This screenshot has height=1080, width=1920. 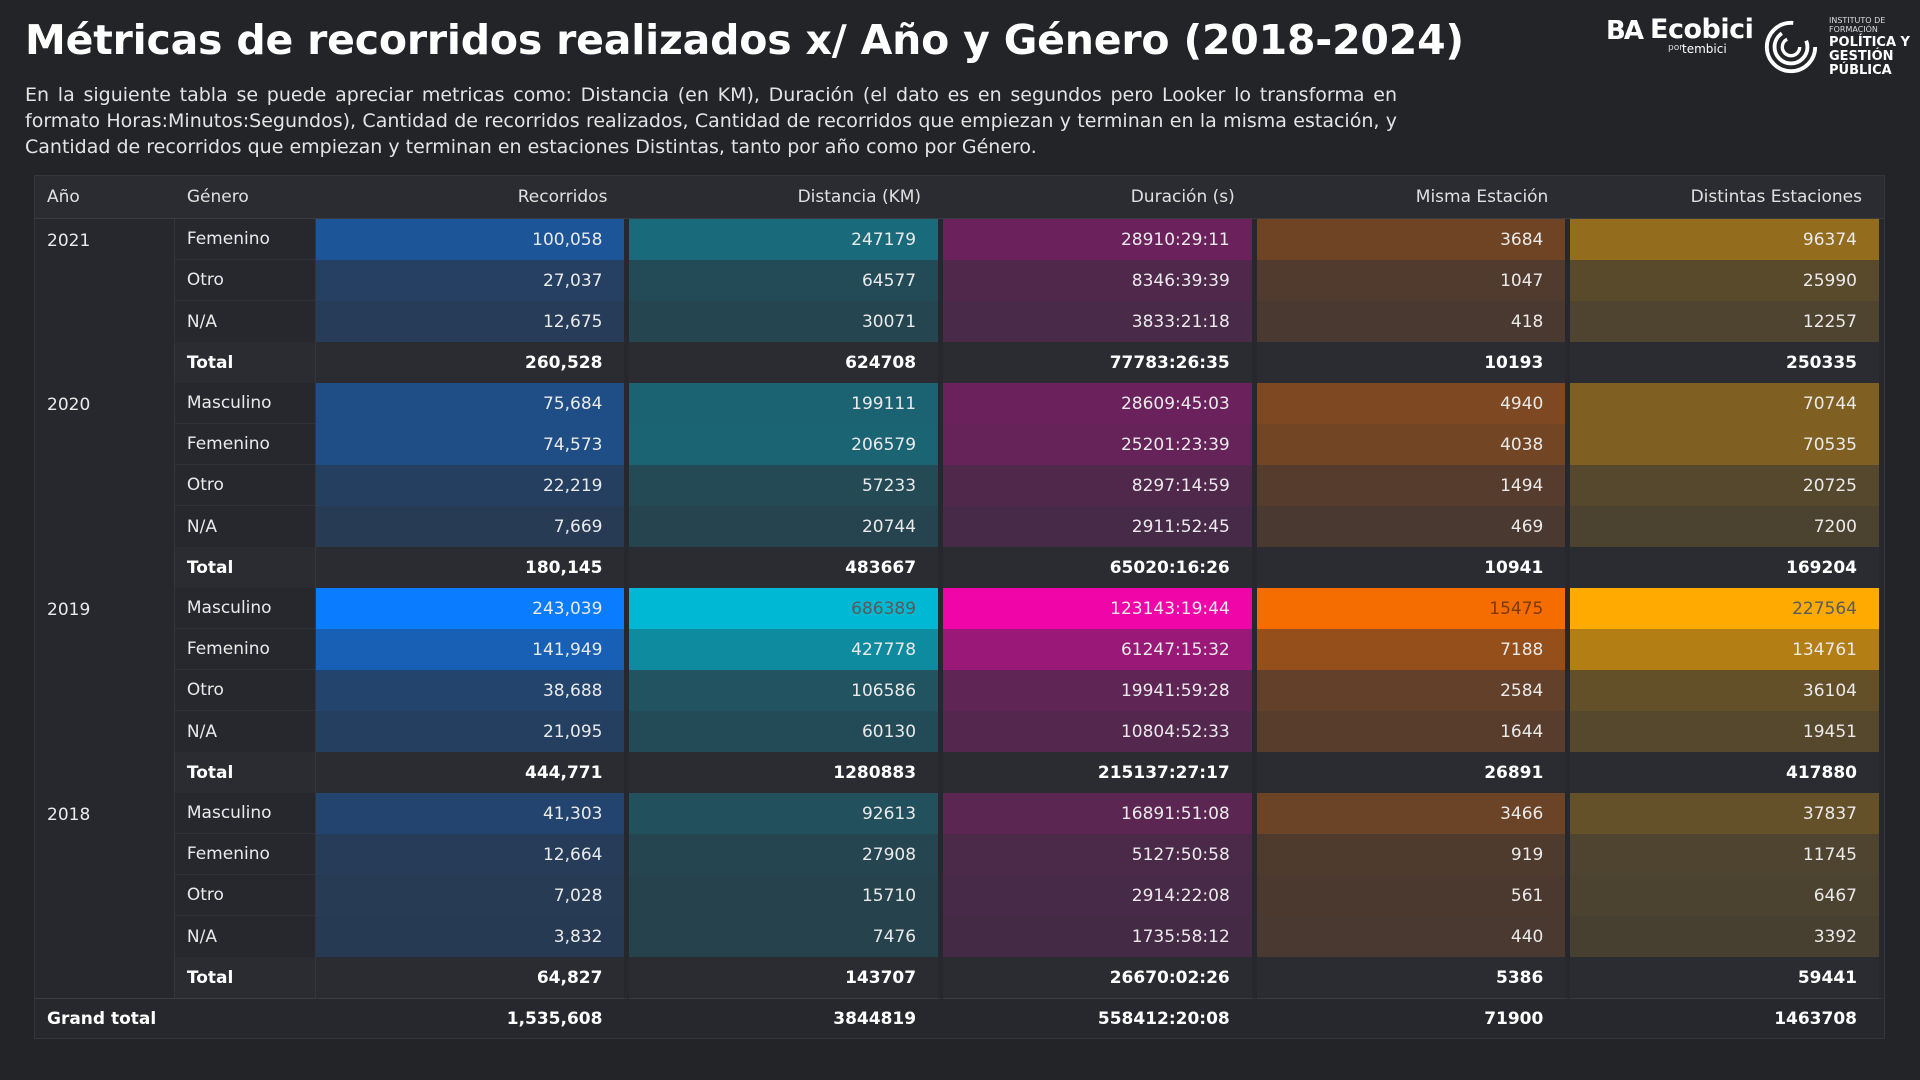 What do you see at coordinates (105, 485) in the screenshot?
I see `year-cell: 2020` at bounding box center [105, 485].